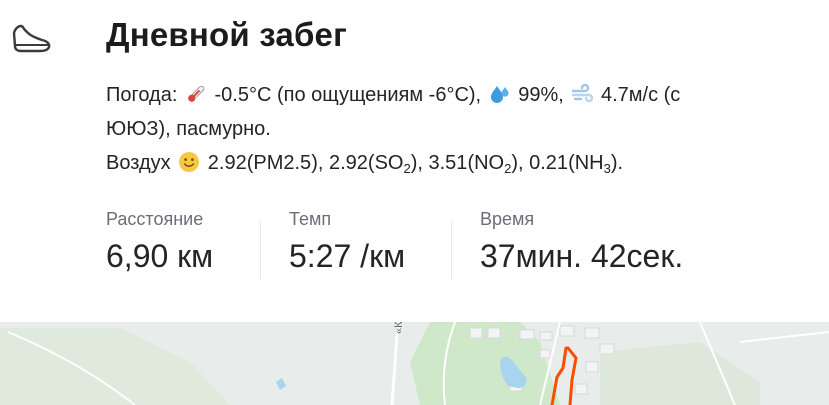  Describe the element at coordinates (347, 256) in the screenshot. I see `stat-pace-value: 5:27 /км` at that location.